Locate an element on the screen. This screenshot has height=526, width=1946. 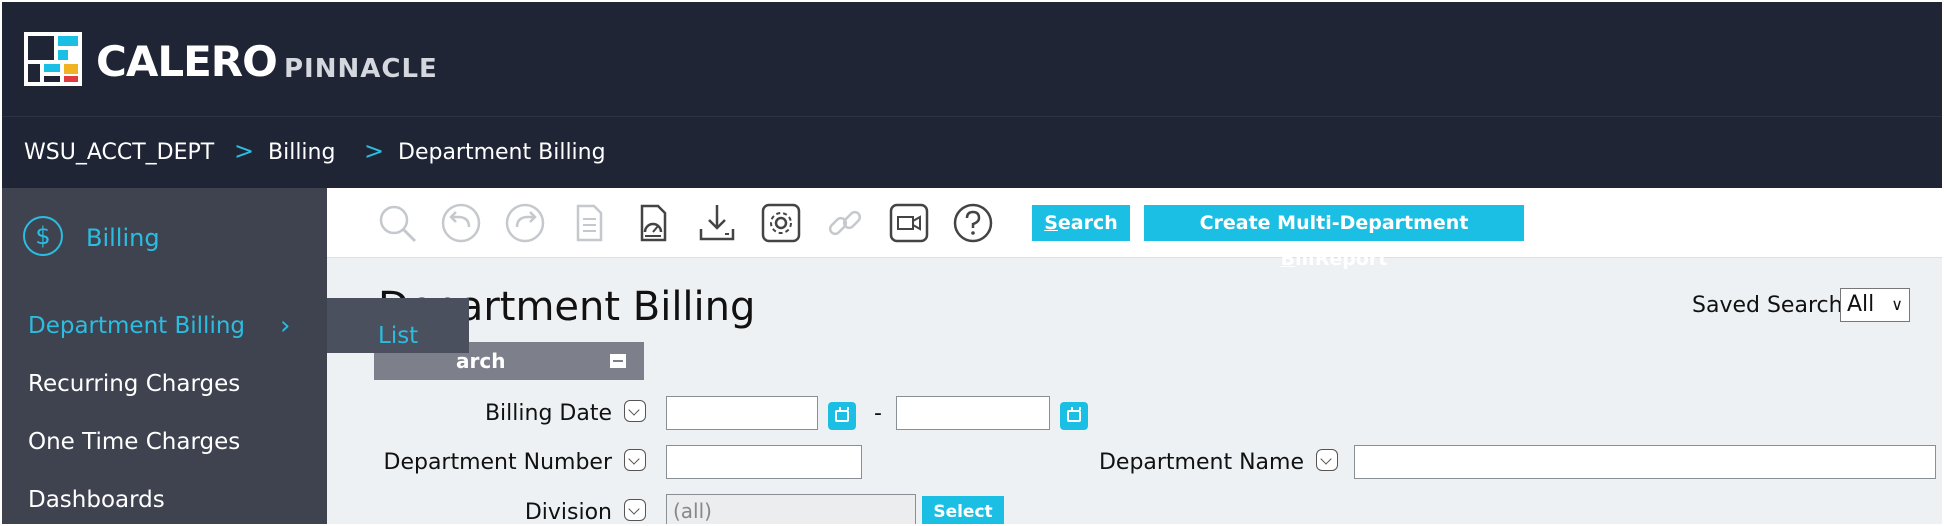
create-button-label-end: illReport is located at coordinates (1341, 259).